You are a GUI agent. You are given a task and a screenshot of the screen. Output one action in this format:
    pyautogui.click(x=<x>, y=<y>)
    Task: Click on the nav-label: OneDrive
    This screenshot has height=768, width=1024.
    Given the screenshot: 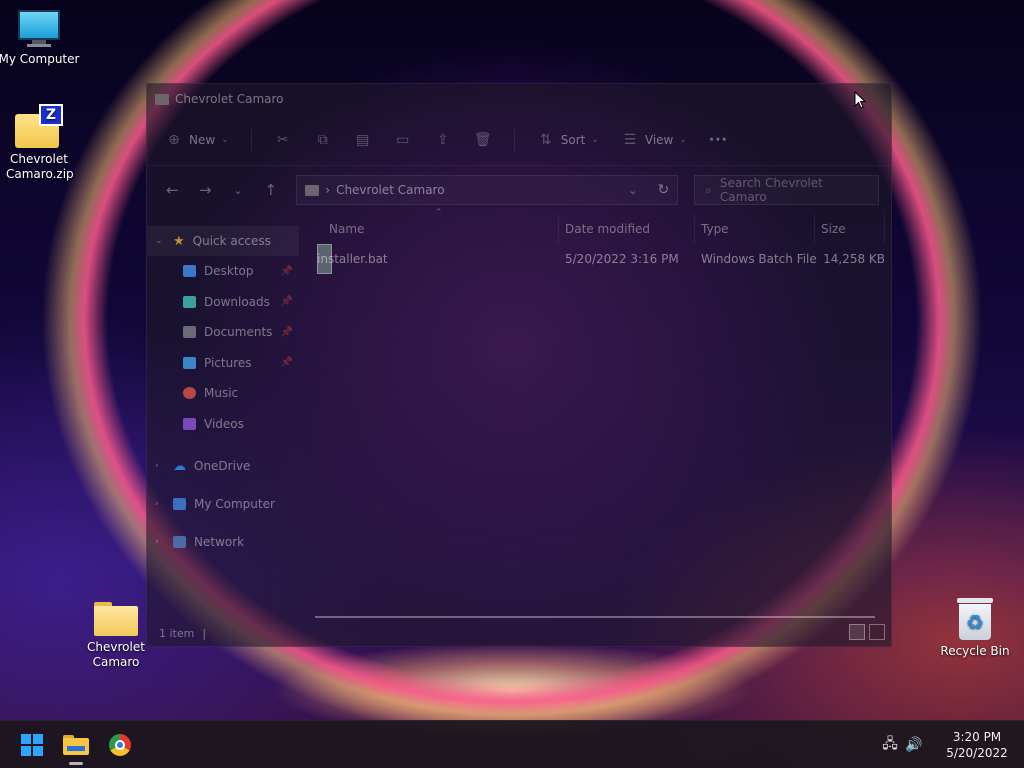 What is the action you would take?
    pyautogui.click(x=222, y=466)
    